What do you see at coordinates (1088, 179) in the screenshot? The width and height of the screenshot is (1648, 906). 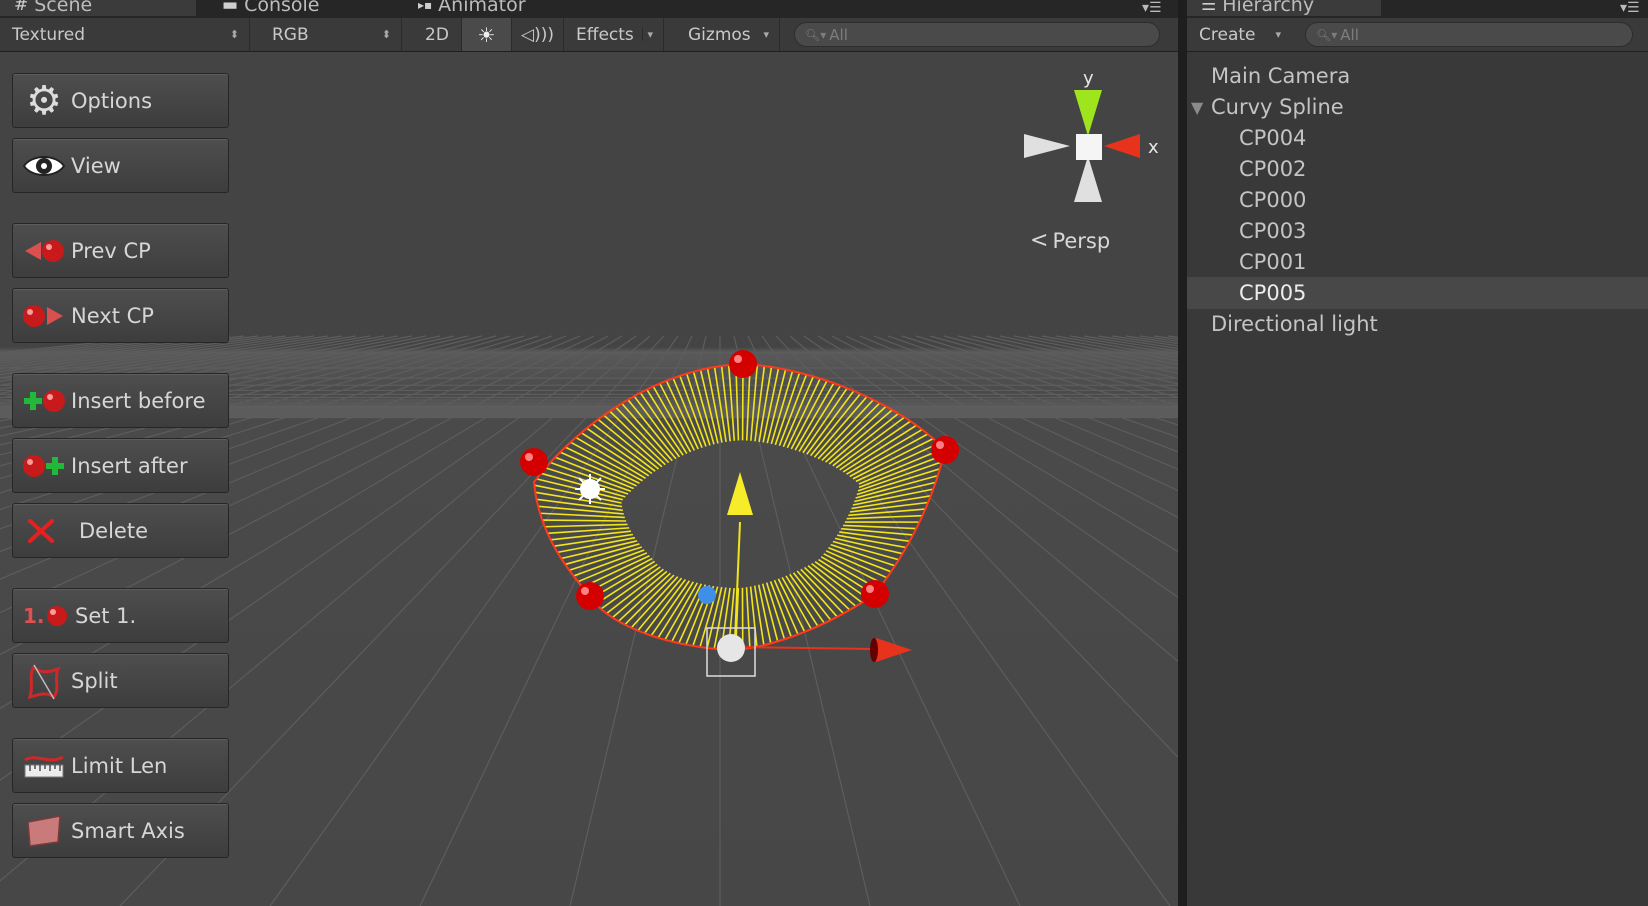 I see `neg-y-axis-cone` at bounding box center [1088, 179].